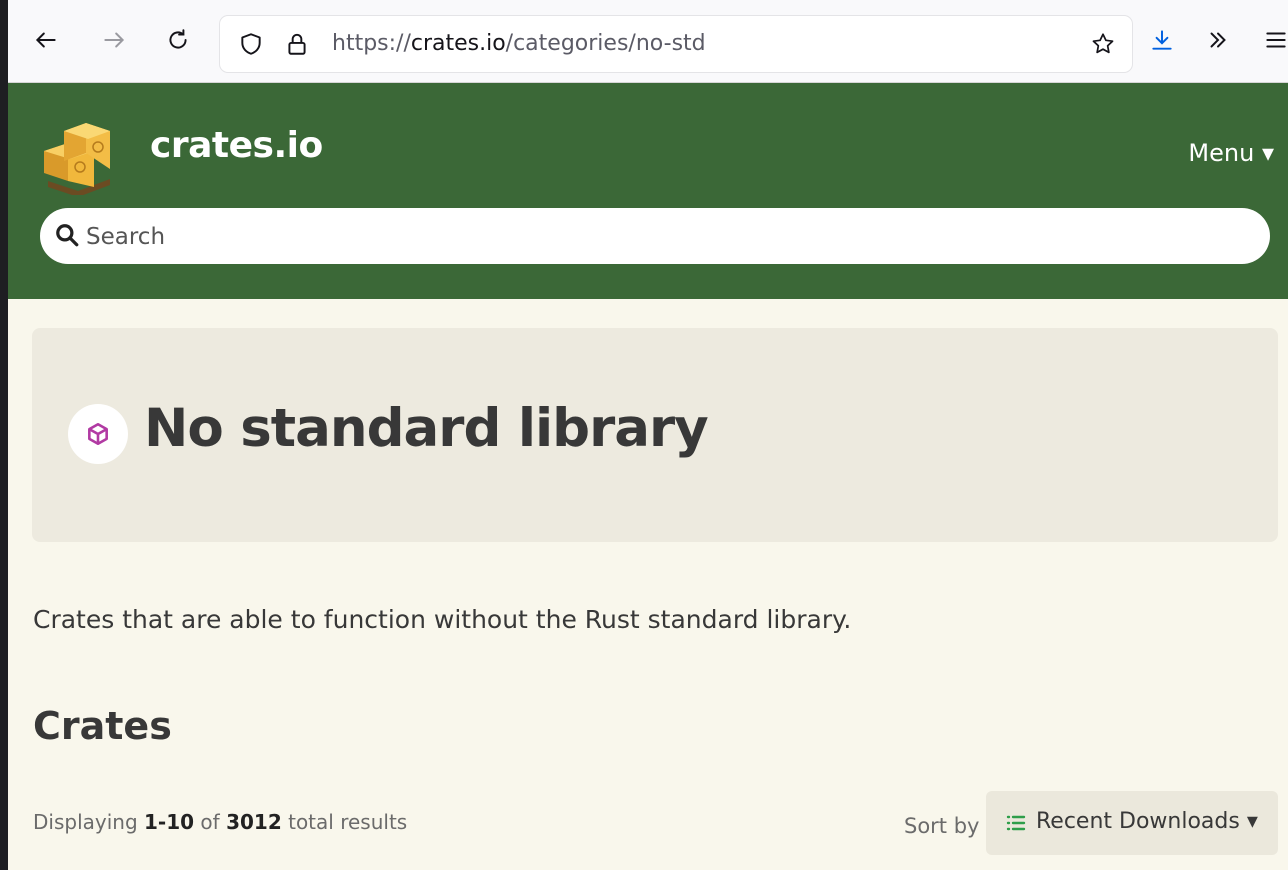 The width and height of the screenshot is (1288, 870). What do you see at coordinates (1276, 40) in the screenshot?
I see `hamburger-icon` at bounding box center [1276, 40].